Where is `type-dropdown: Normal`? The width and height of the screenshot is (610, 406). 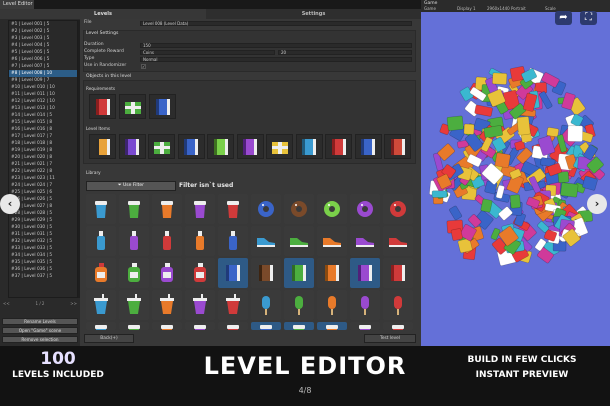
type-dropdown: Normal is located at coordinates (276, 59).